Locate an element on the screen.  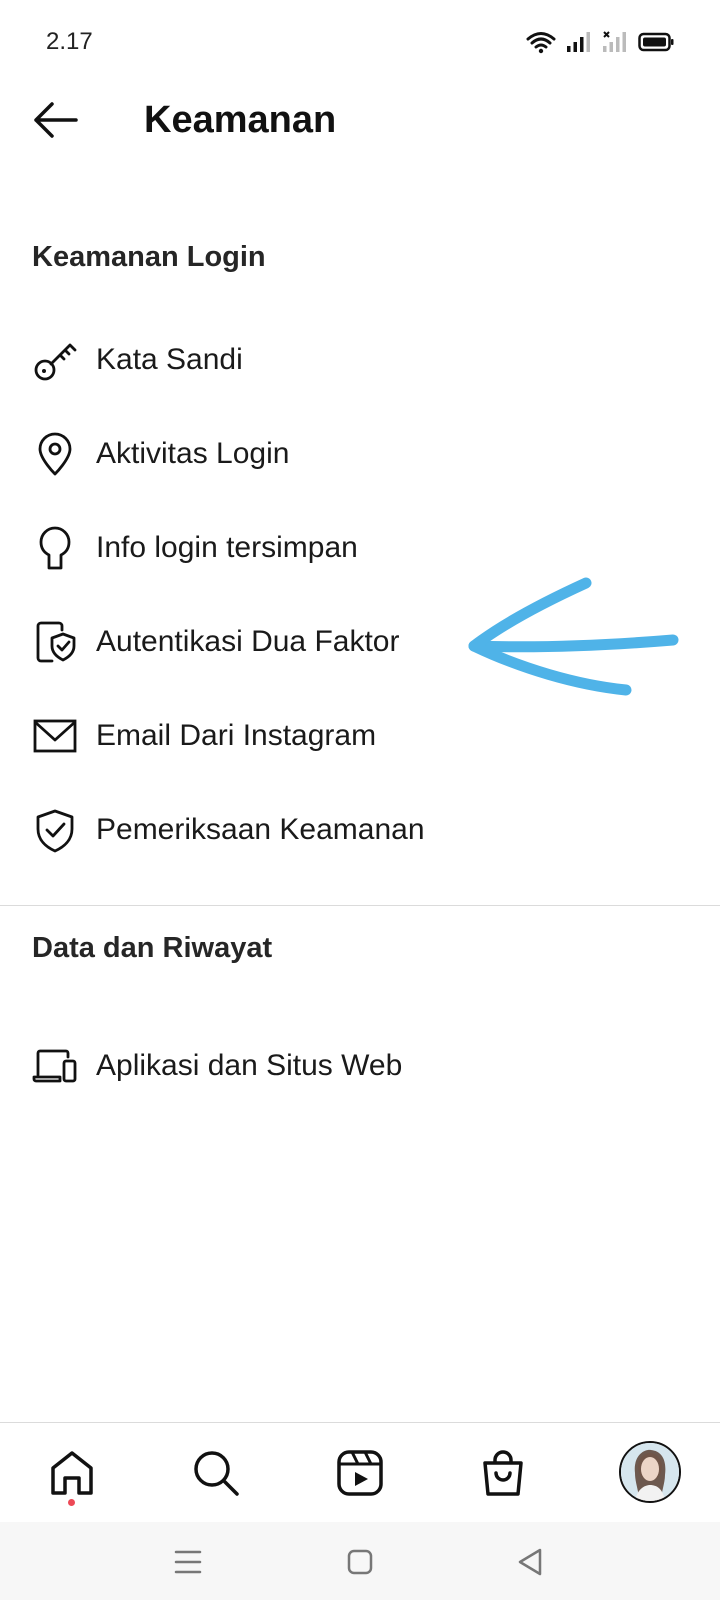
arrow-left-icon is located at coordinates (56, 120).